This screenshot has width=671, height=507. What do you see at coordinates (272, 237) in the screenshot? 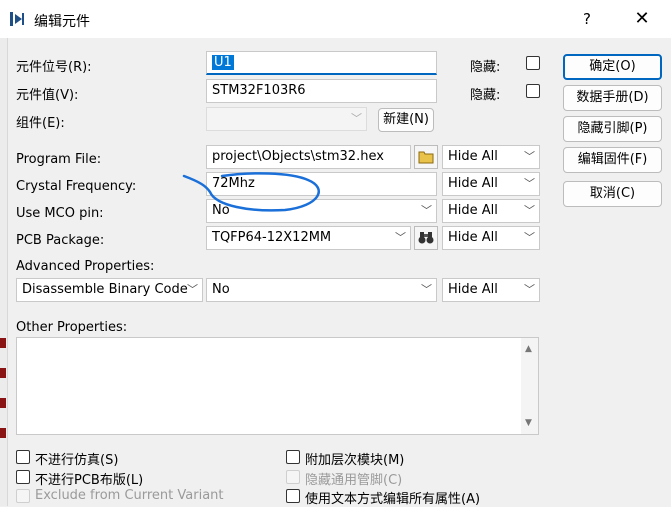
I see `pcb-package-value: TQFP64-12X12MM` at bounding box center [272, 237].